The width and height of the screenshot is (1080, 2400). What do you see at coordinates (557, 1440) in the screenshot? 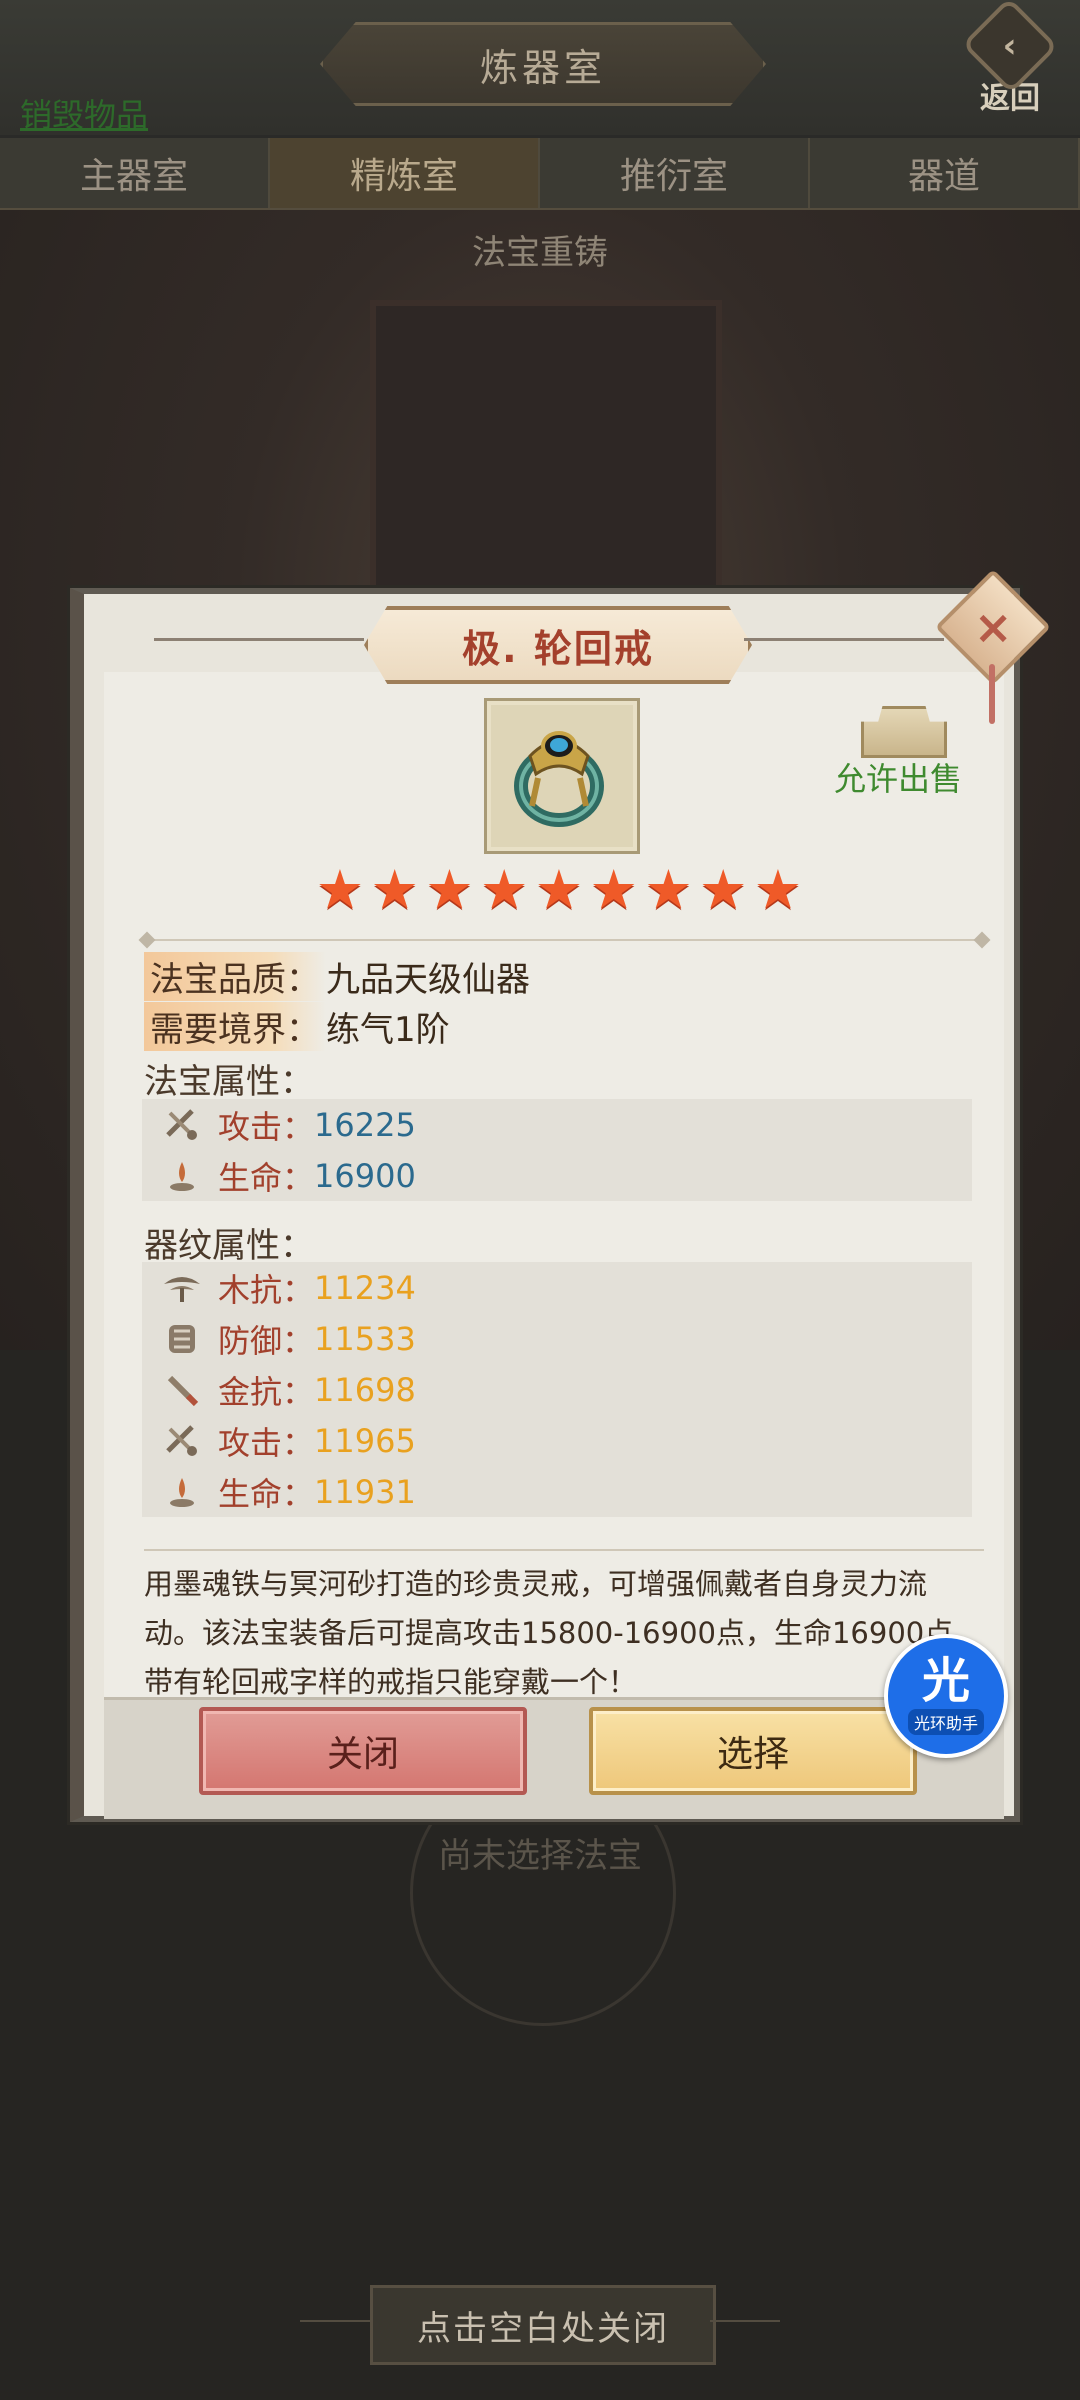
I see `attr-row: 攻击： 11965` at bounding box center [557, 1440].